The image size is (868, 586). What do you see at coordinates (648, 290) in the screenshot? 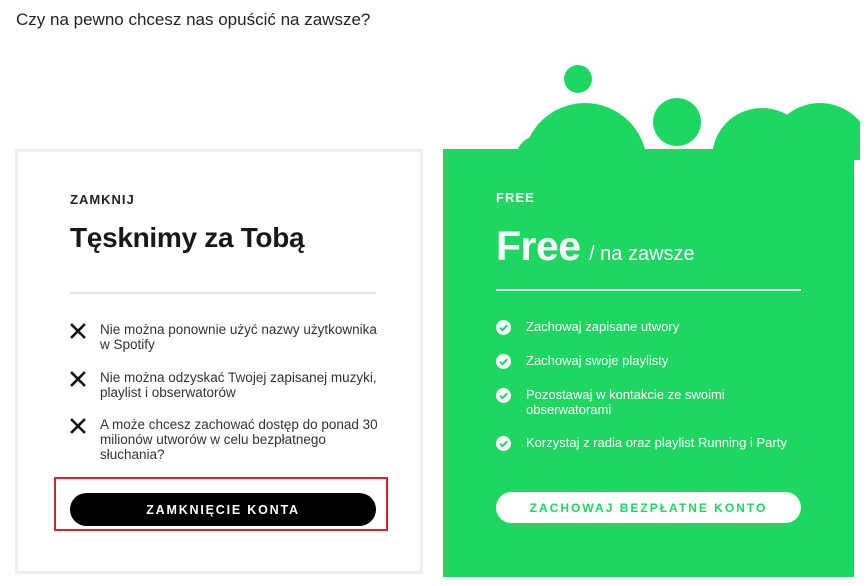
I see `free-card-divider` at bounding box center [648, 290].